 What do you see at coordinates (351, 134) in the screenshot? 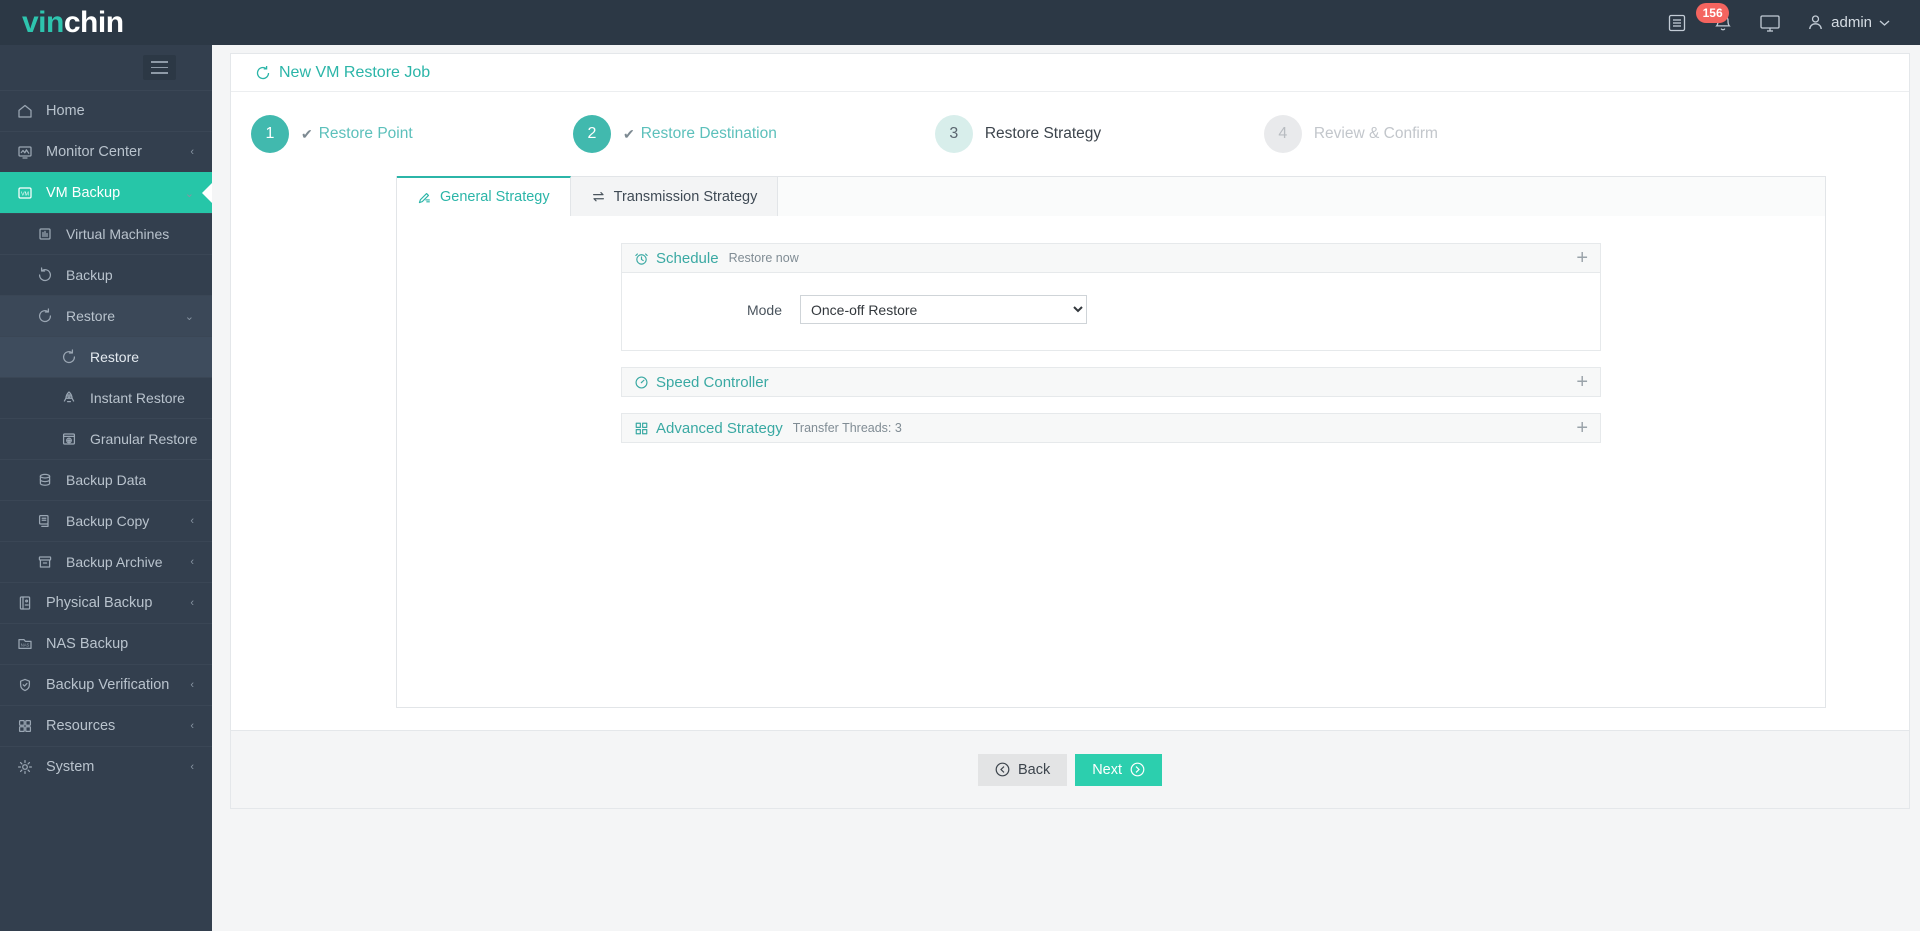
I see `step-restore-point: 1 ✔ Restore Point` at bounding box center [351, 134].